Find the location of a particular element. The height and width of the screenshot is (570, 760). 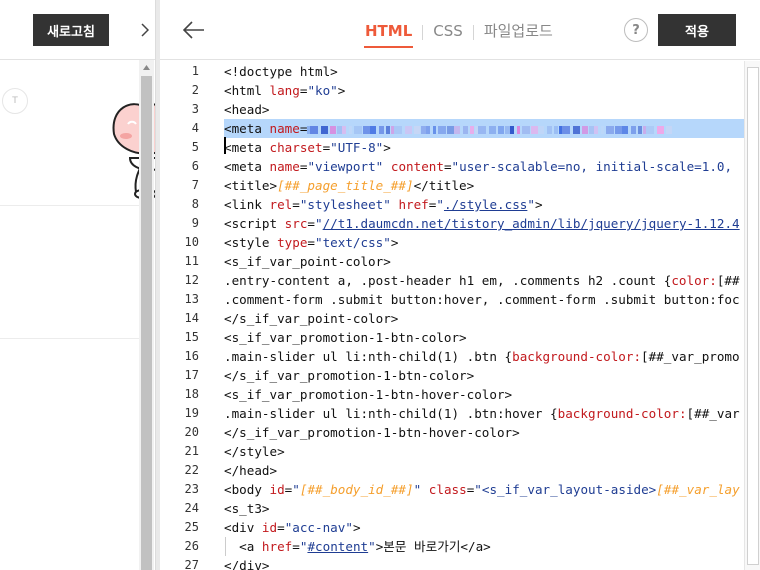

code-line: 27 </div> is located at coordinates (452, 563).